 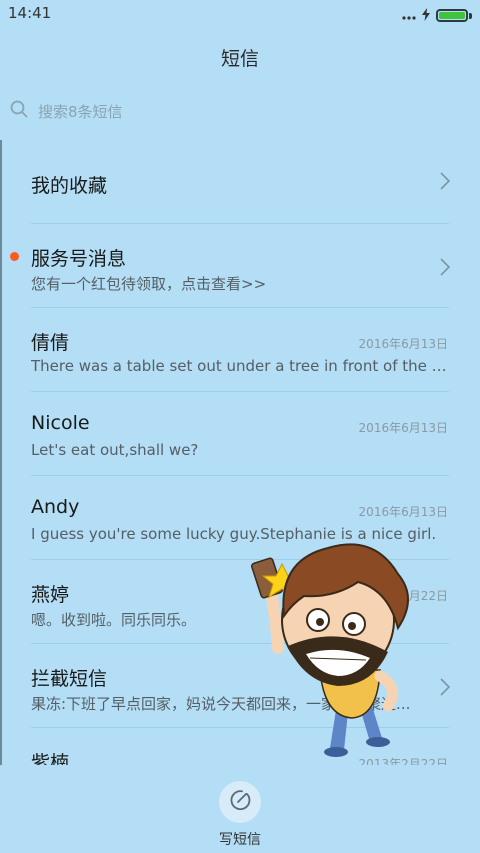 I want to click on search-input: 搜索8条短信, so click(x=80, y=111).